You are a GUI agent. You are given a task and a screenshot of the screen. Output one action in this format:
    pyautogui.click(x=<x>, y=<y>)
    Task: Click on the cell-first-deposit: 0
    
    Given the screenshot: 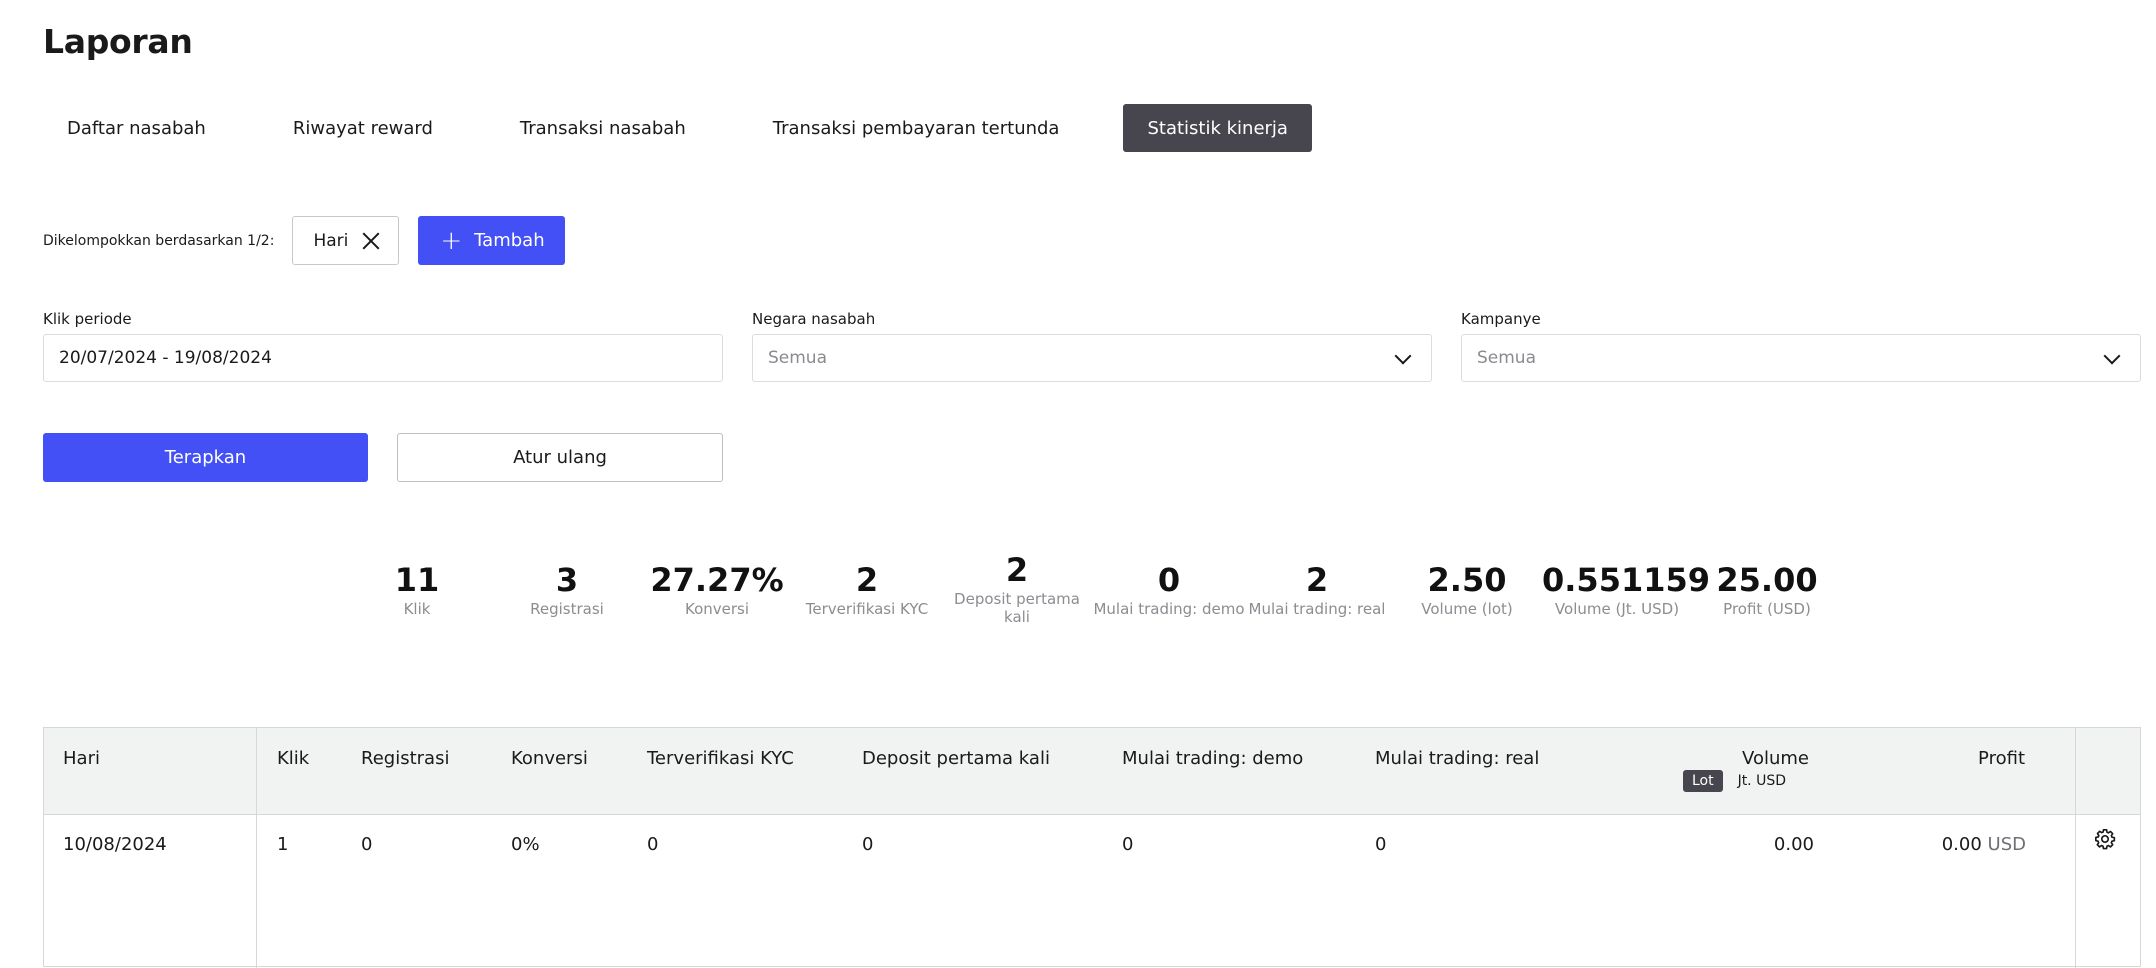 What is the action you would take?
    pyautogui.click(x=868, y=844)
    